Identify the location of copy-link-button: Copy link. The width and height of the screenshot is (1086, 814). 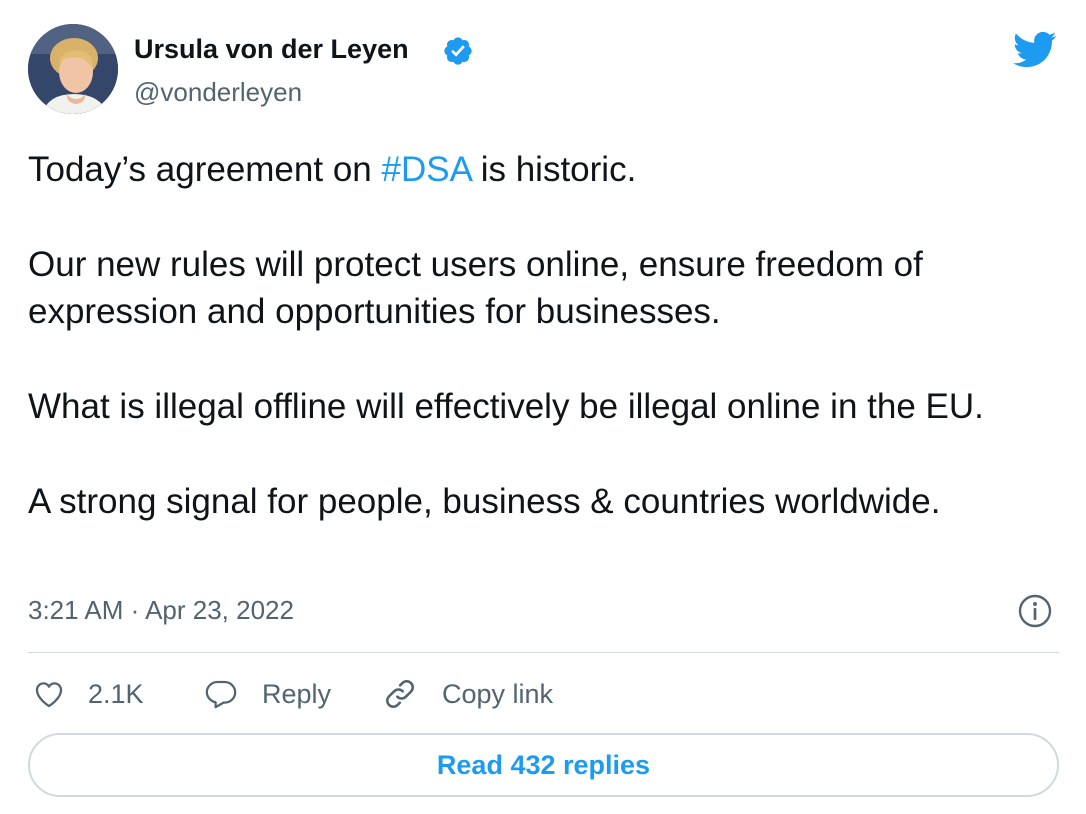
(467, 694).